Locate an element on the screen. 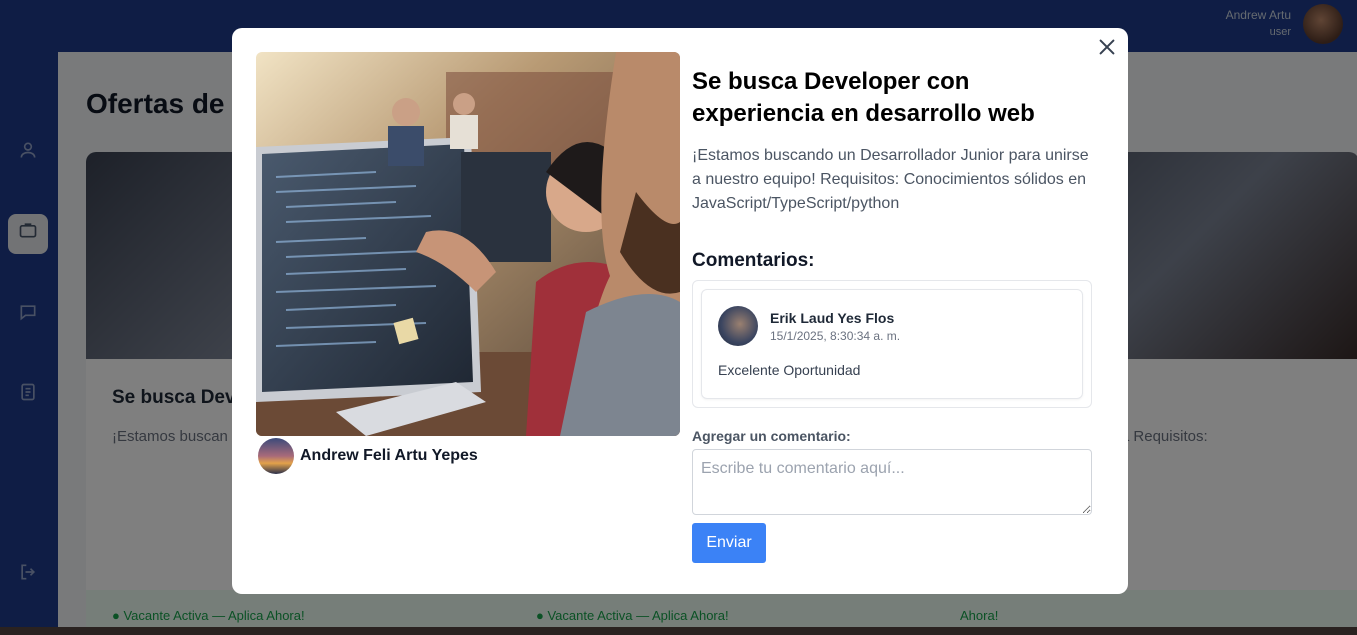 This screenshot has height=635, width=1357. author: Andrew Feli Artu Yepes is located at coordinates (368, 456).